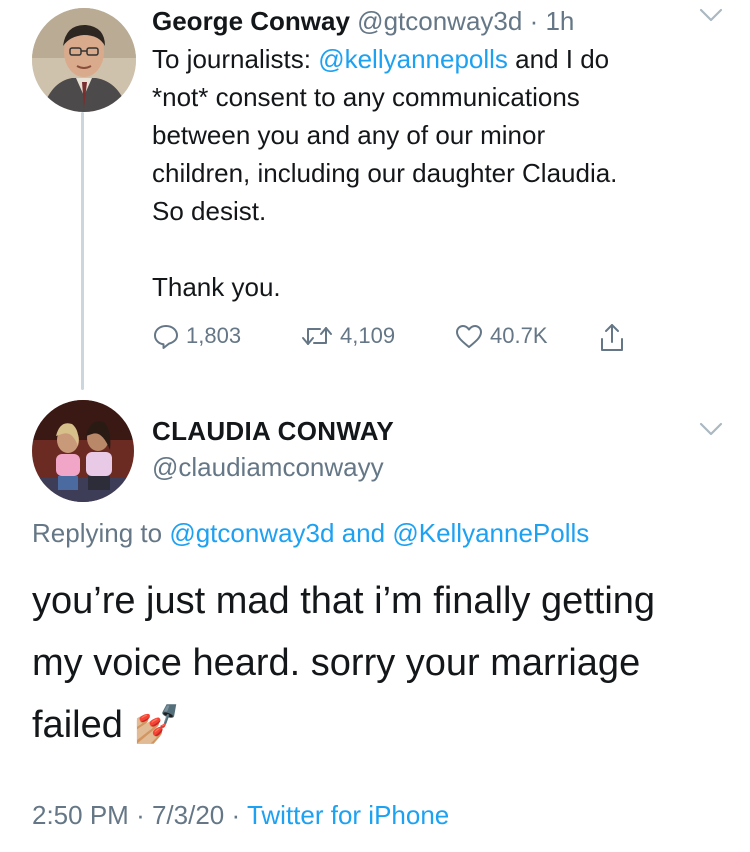 The width and height of the screenshot is (750, 852). I want to click on avatar-photo, so click(83, 451).